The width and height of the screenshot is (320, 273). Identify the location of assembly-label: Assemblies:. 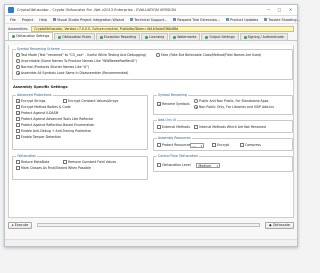
(18, 28).